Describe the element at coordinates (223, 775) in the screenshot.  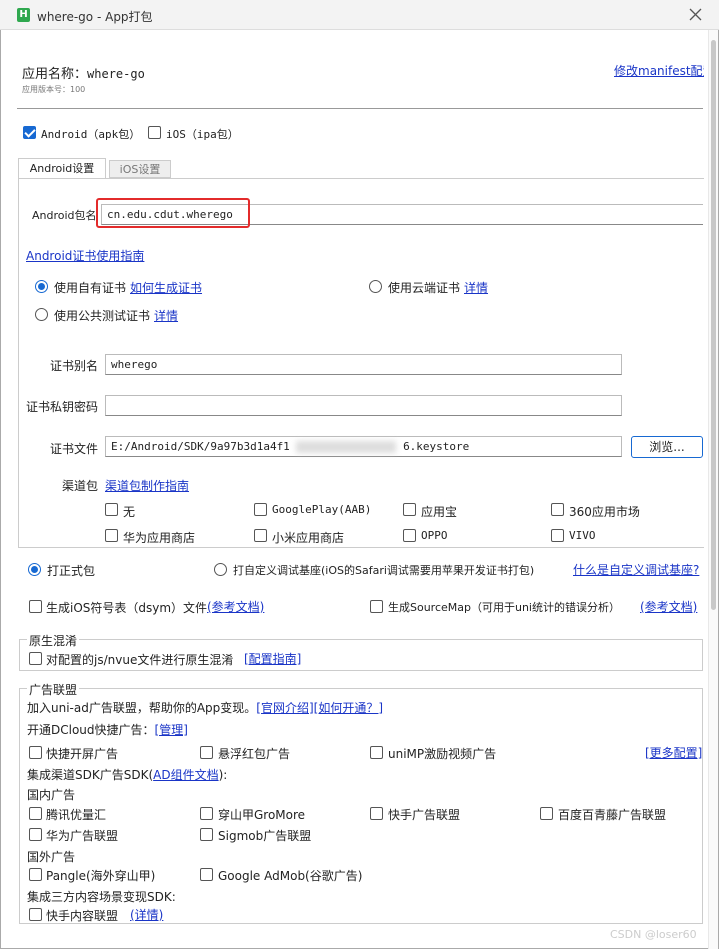
I see `sdk-label-end: ):` at that location.